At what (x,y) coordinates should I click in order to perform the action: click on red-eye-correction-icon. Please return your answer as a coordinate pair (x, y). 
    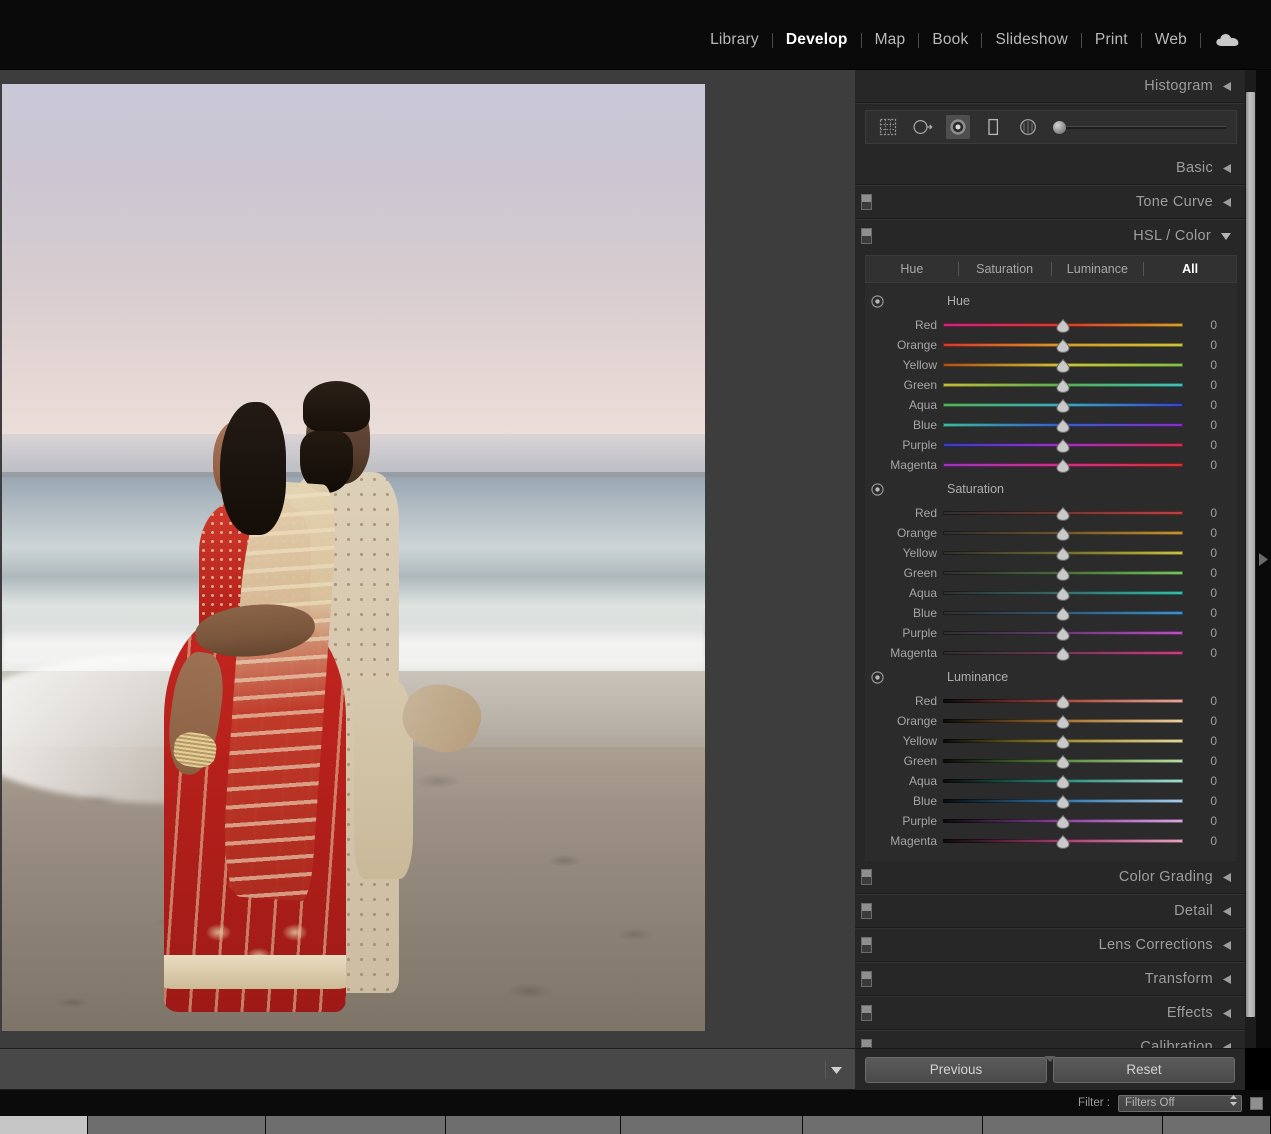
    Looking at the image, I should click on (958, 127).